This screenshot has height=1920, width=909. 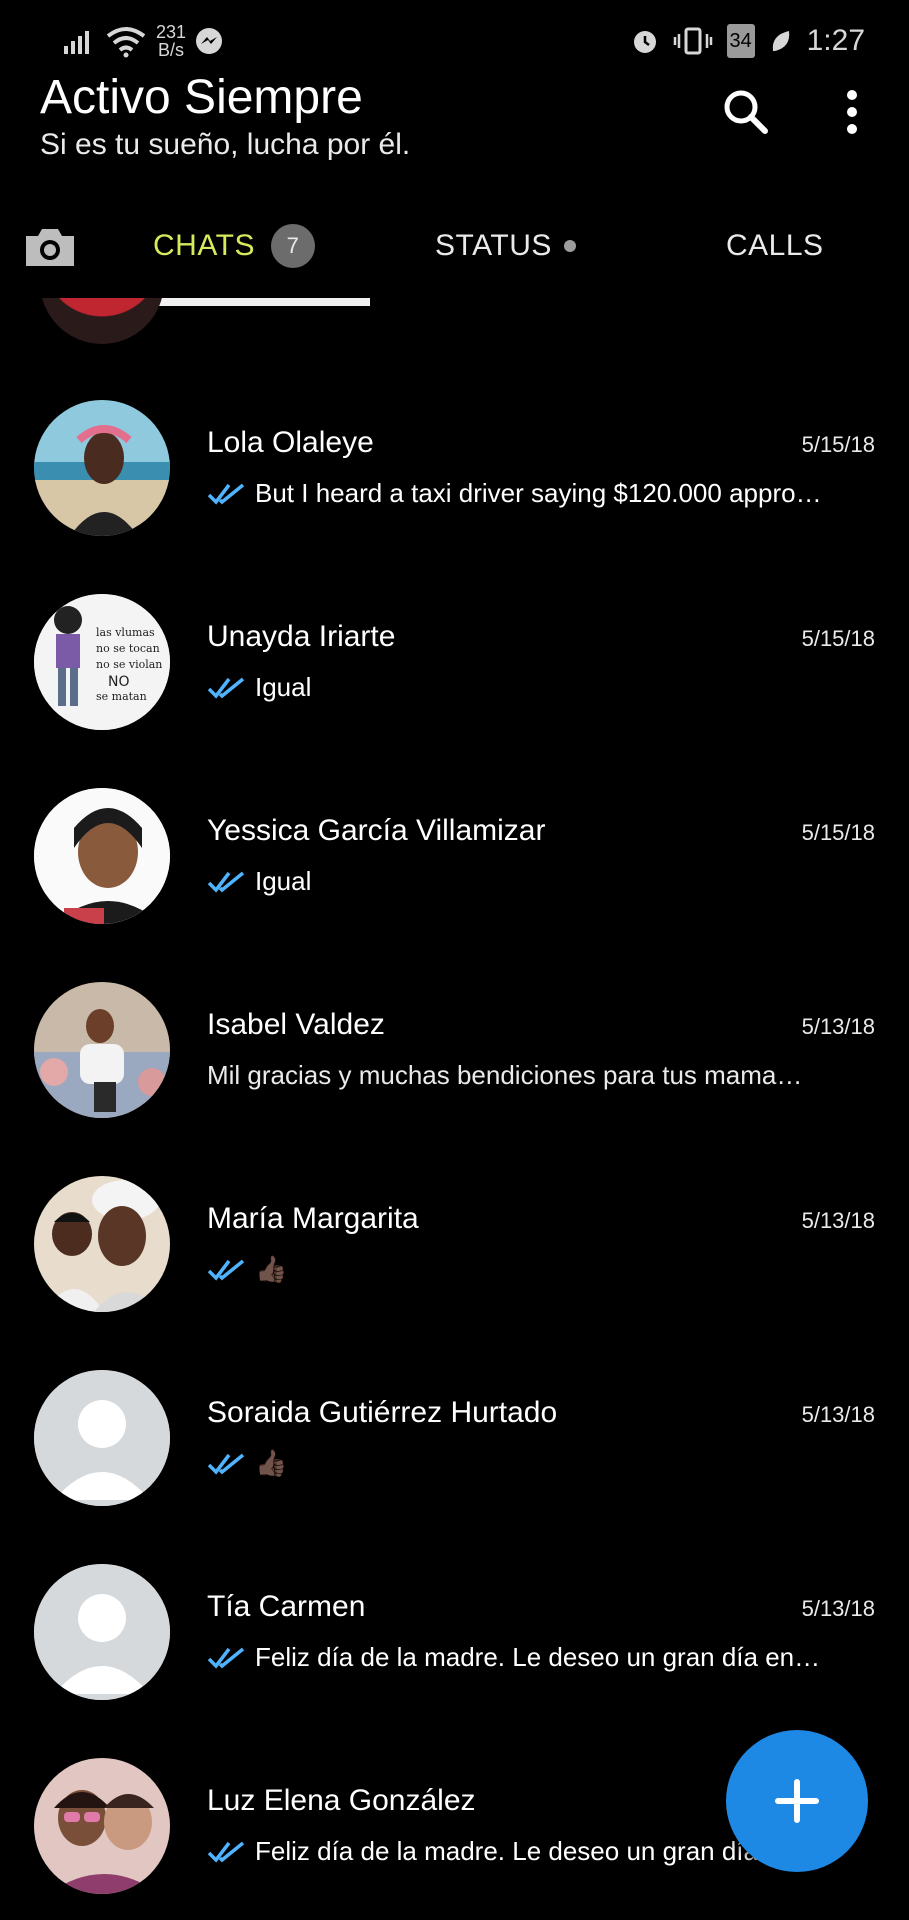 I want to click on tab-chats-label: CHATS, so click(x=204, y=245).